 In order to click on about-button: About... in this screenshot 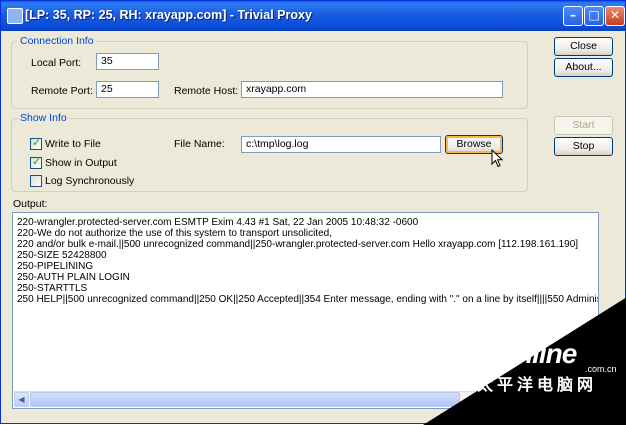, I will do `click(583, 67)`.